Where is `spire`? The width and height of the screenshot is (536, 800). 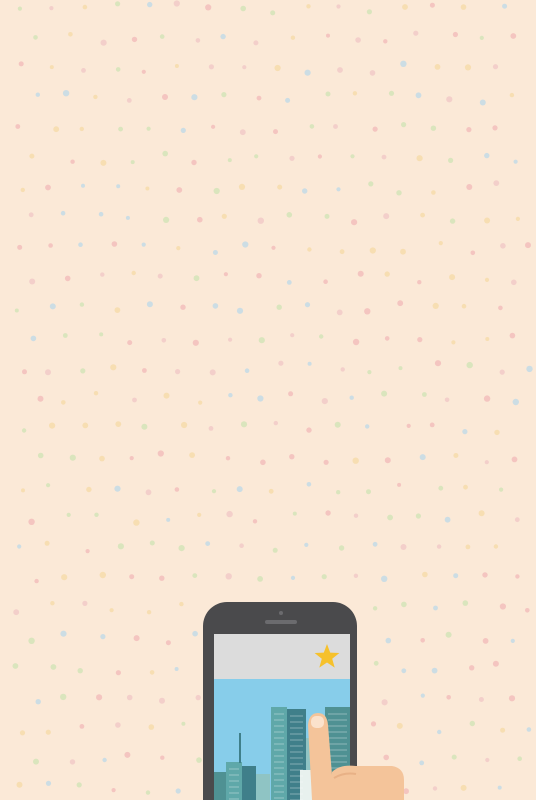 spire is located at coordinates (240, 748).